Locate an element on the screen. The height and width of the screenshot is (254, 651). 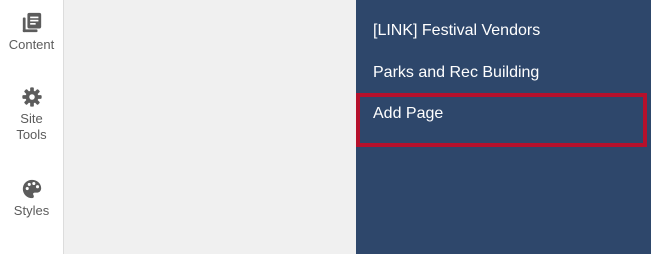
site-tools-button: Site Tools is located at coordinates (31, 114).